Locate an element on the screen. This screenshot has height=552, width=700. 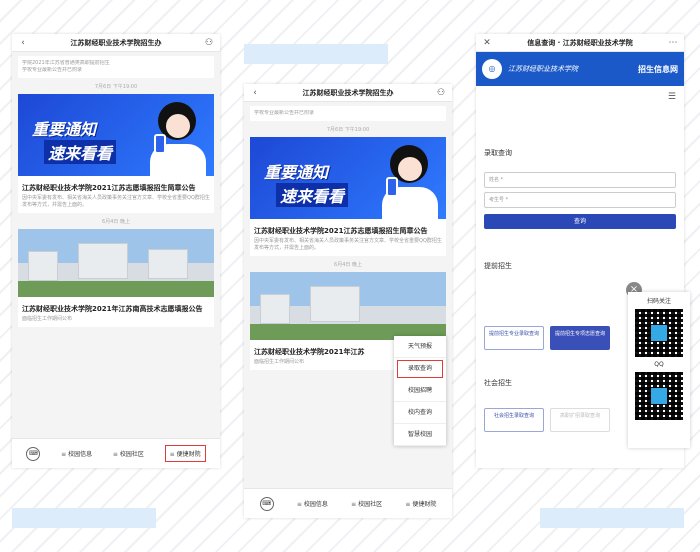
early-admission-query-button: 提前招生专业录取查询 is located at coordinates (514, 338).